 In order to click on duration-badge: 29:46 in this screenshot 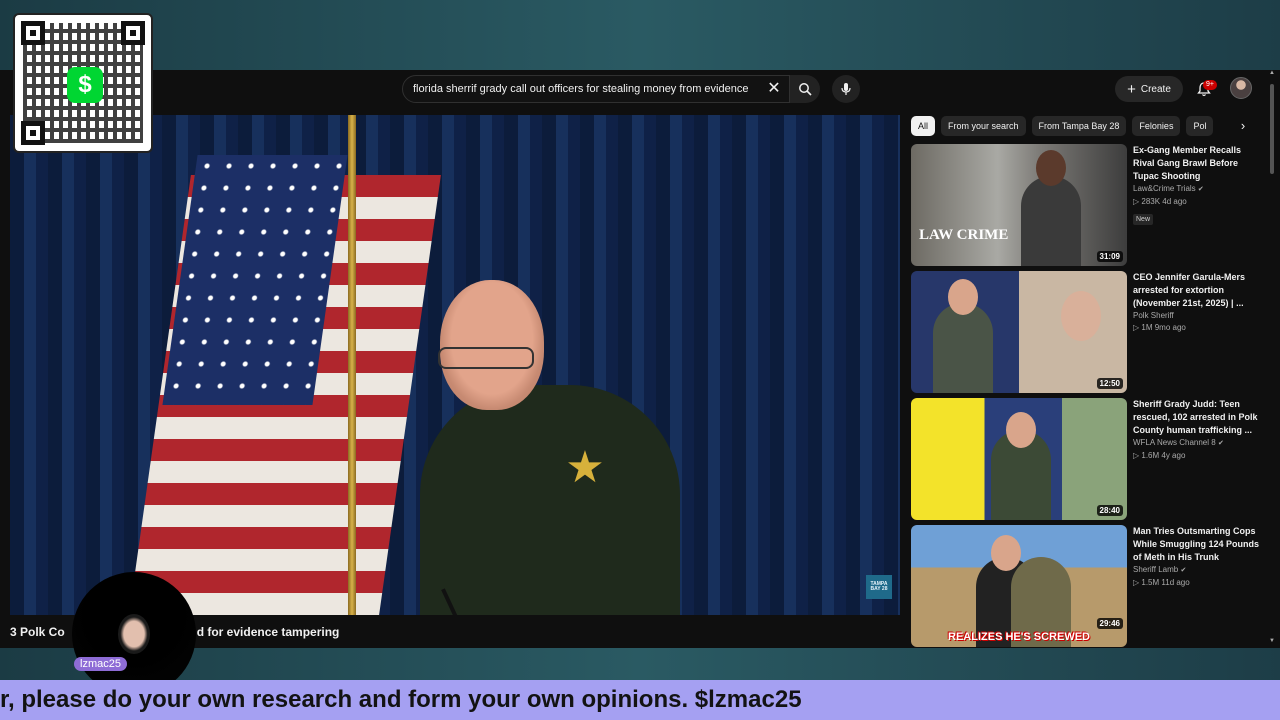, I will do `click(1109, 623)`.